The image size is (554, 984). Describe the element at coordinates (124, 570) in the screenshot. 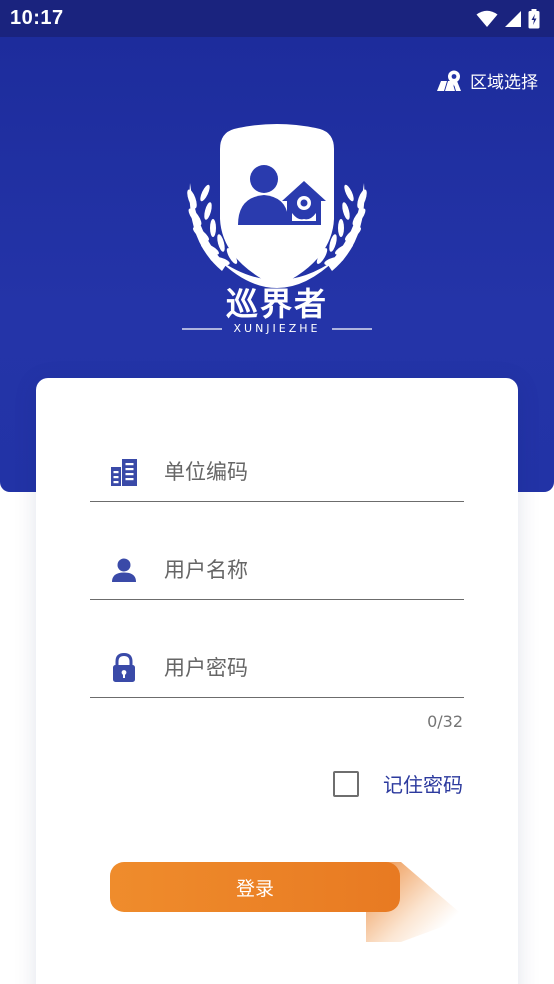

I see `person-icon` at that location.